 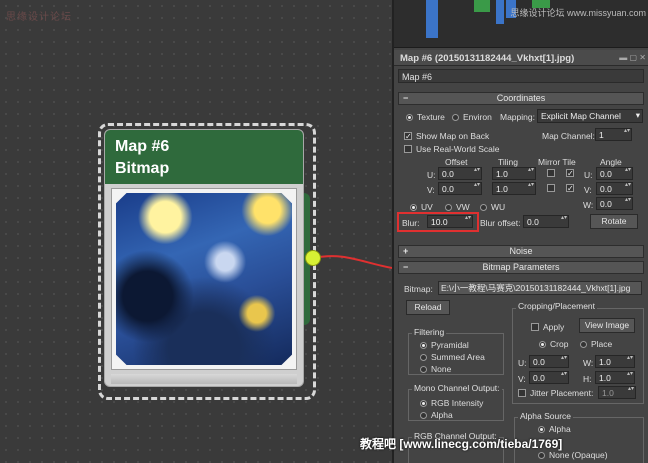 I want to click on crop-h-label: H:, so click(x=587, y=379).